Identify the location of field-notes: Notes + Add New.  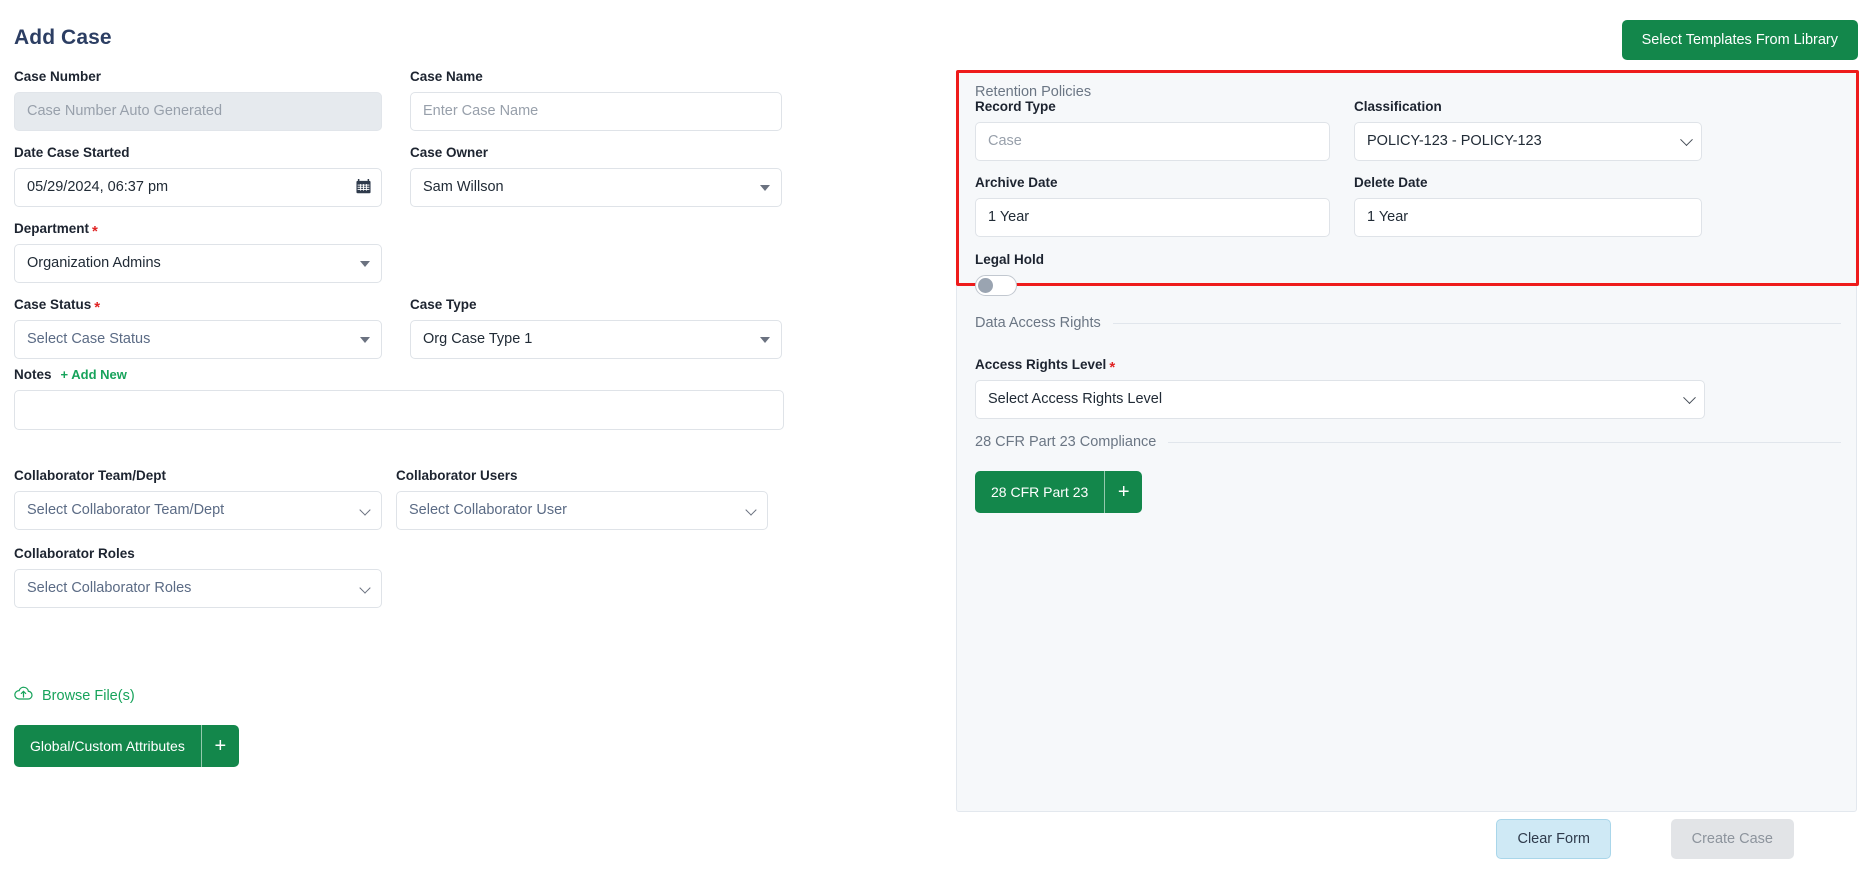
(399, 398).